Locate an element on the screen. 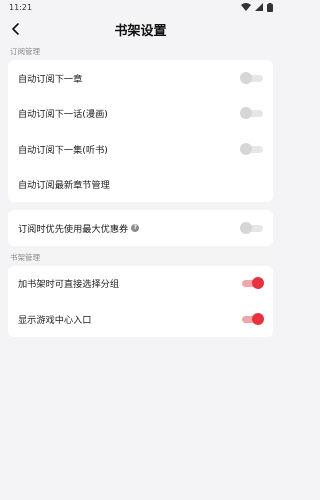 Image resolution: width=320 pixels, height=500 pixels. page-title: 书架设置 is located at coordinates (140, 31).